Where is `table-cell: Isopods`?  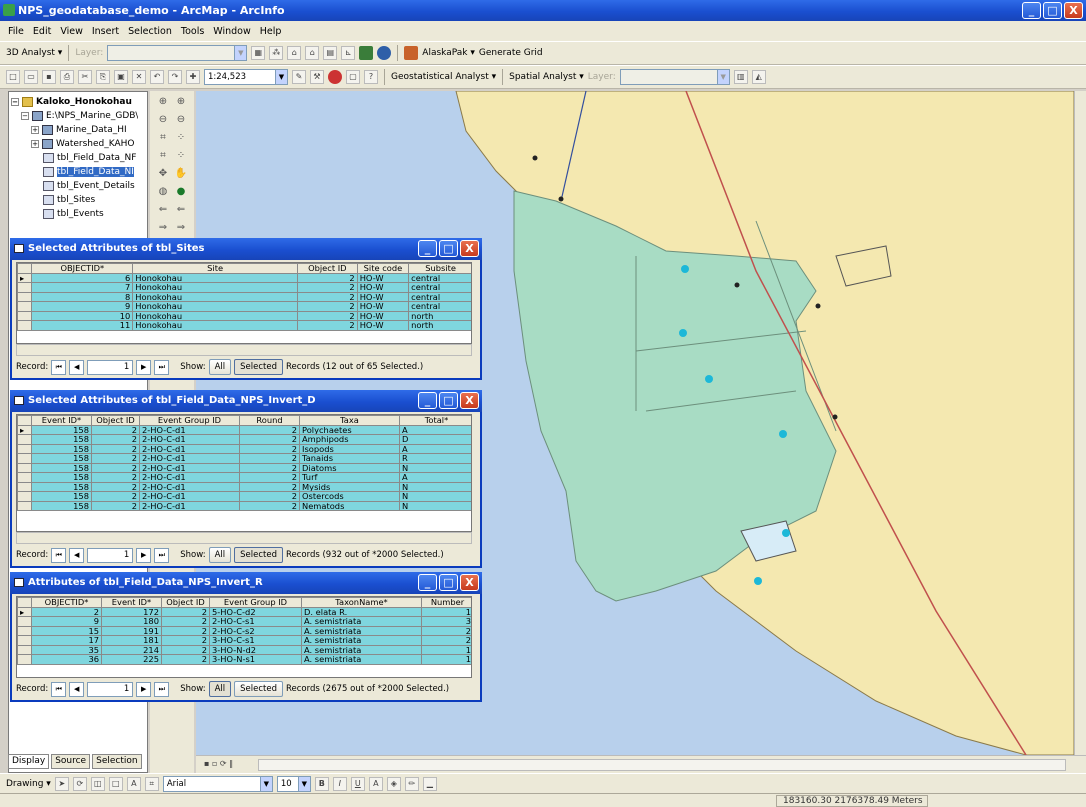
table-cell: Isopods is located at coordinates (349, 448).